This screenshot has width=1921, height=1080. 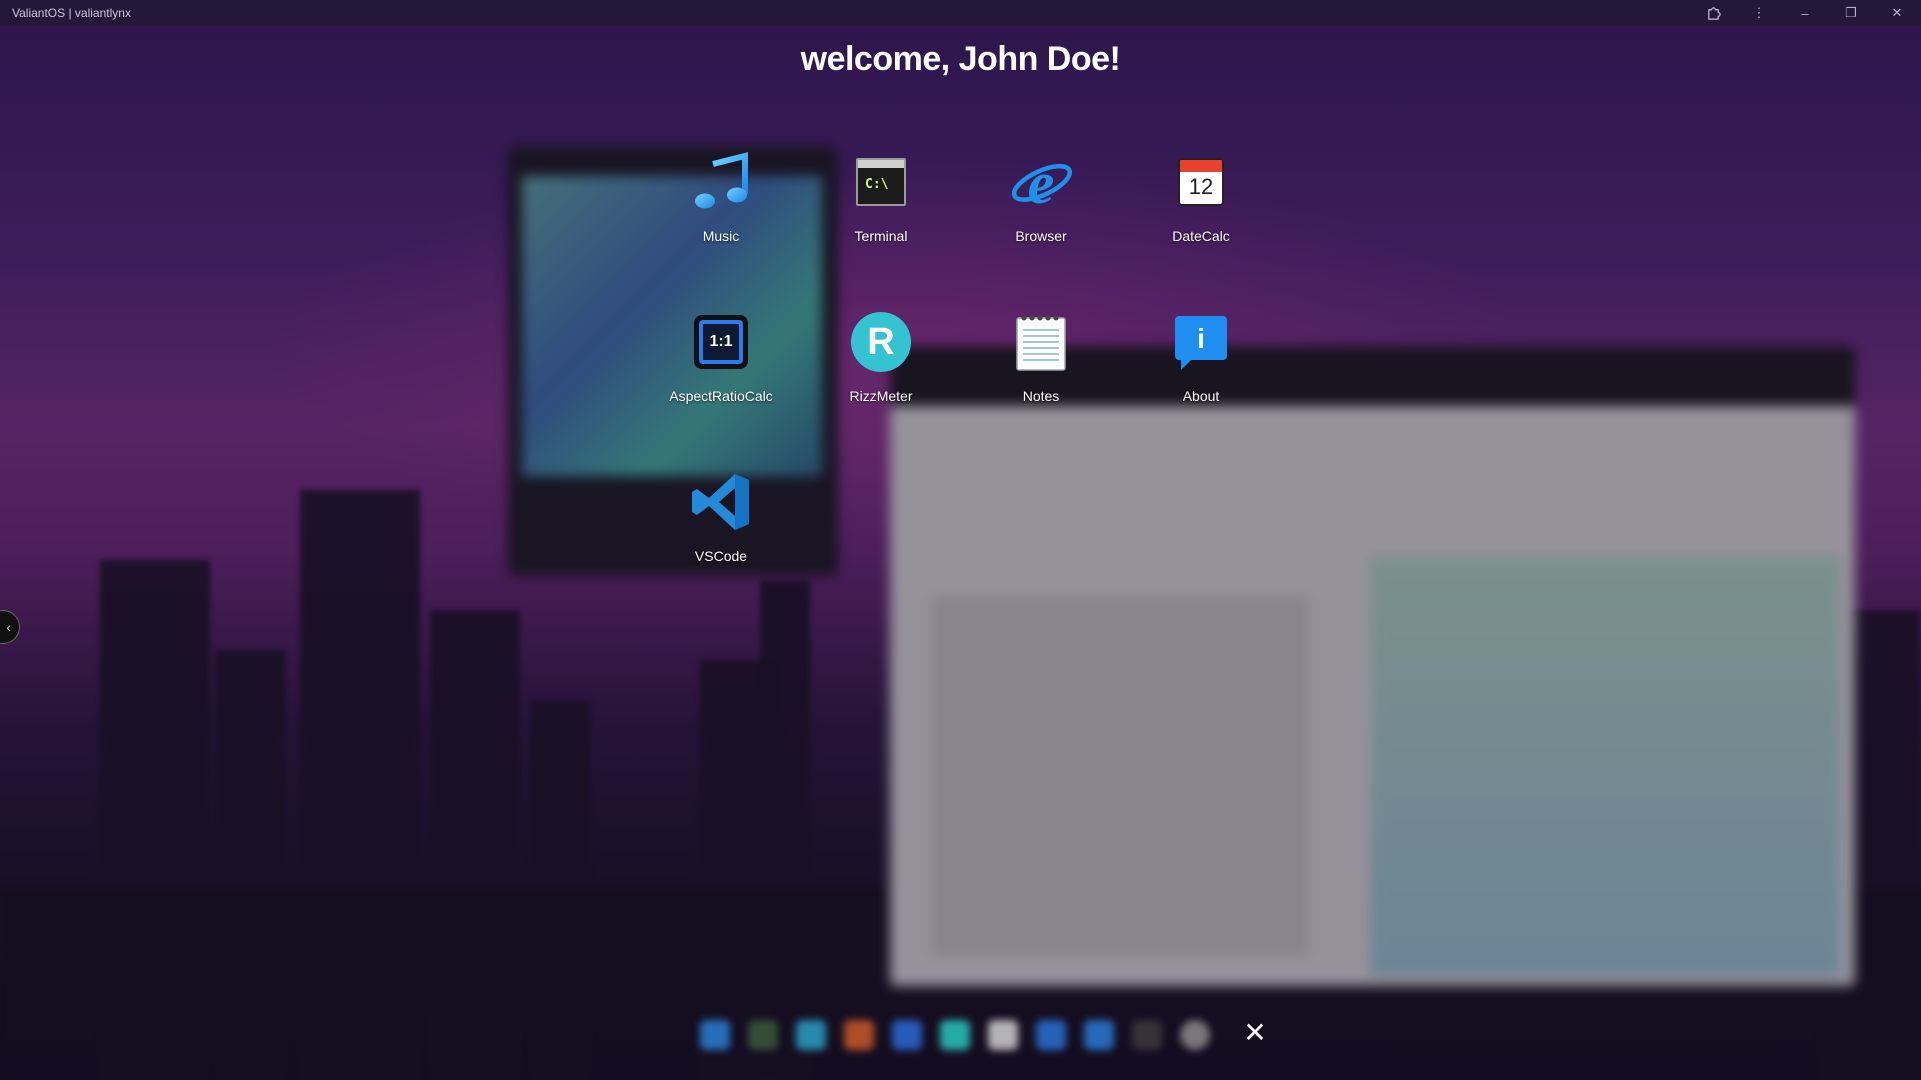 I want to click on app-browser: e Browser, so click(x=1041, y=195).